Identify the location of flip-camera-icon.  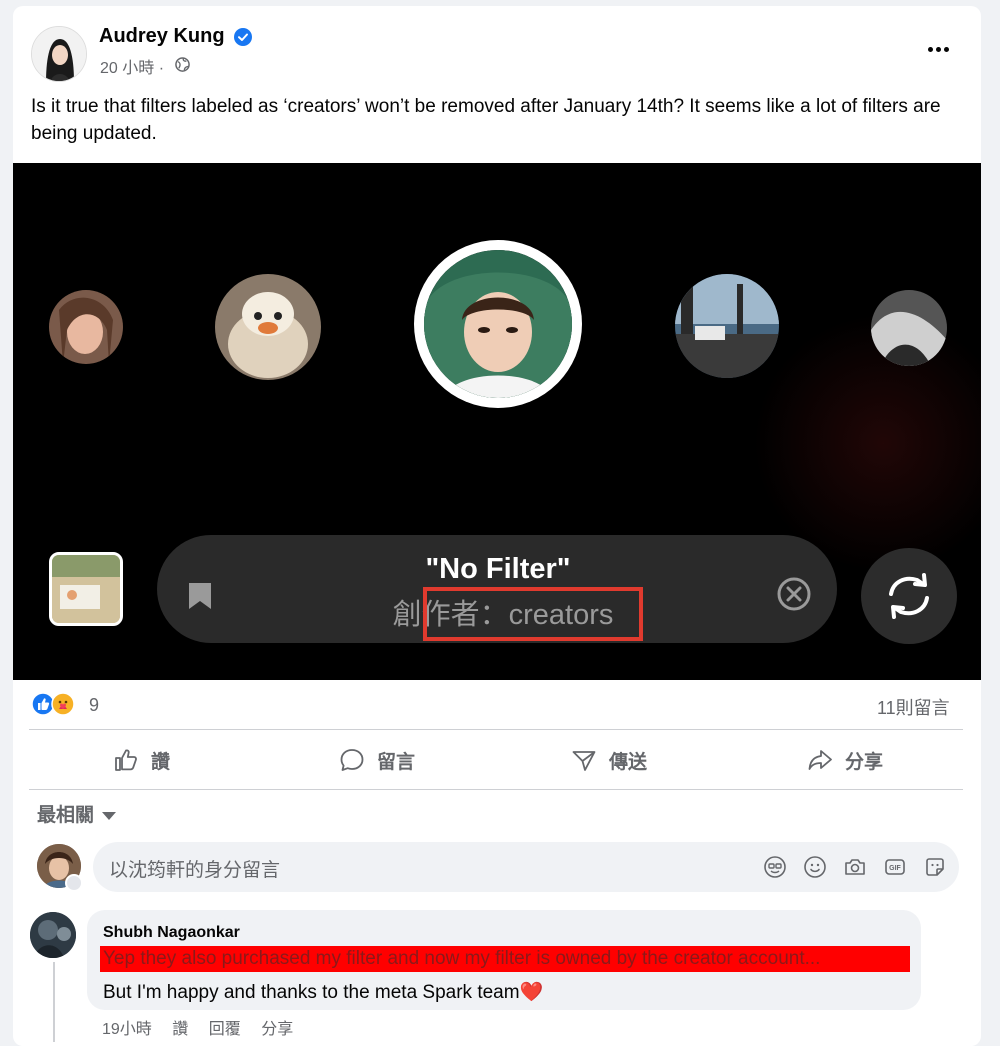
(909, 596).